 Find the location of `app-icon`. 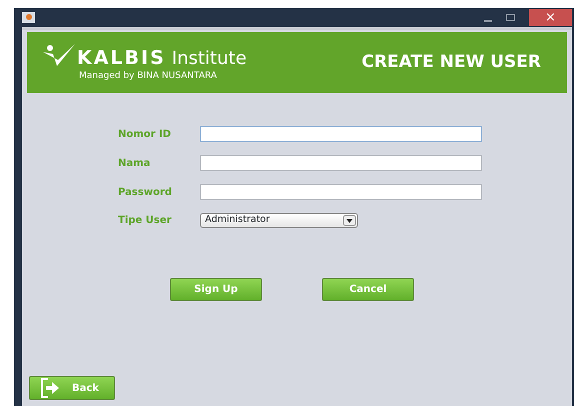

app-icon is located at coordinates (28, 17).